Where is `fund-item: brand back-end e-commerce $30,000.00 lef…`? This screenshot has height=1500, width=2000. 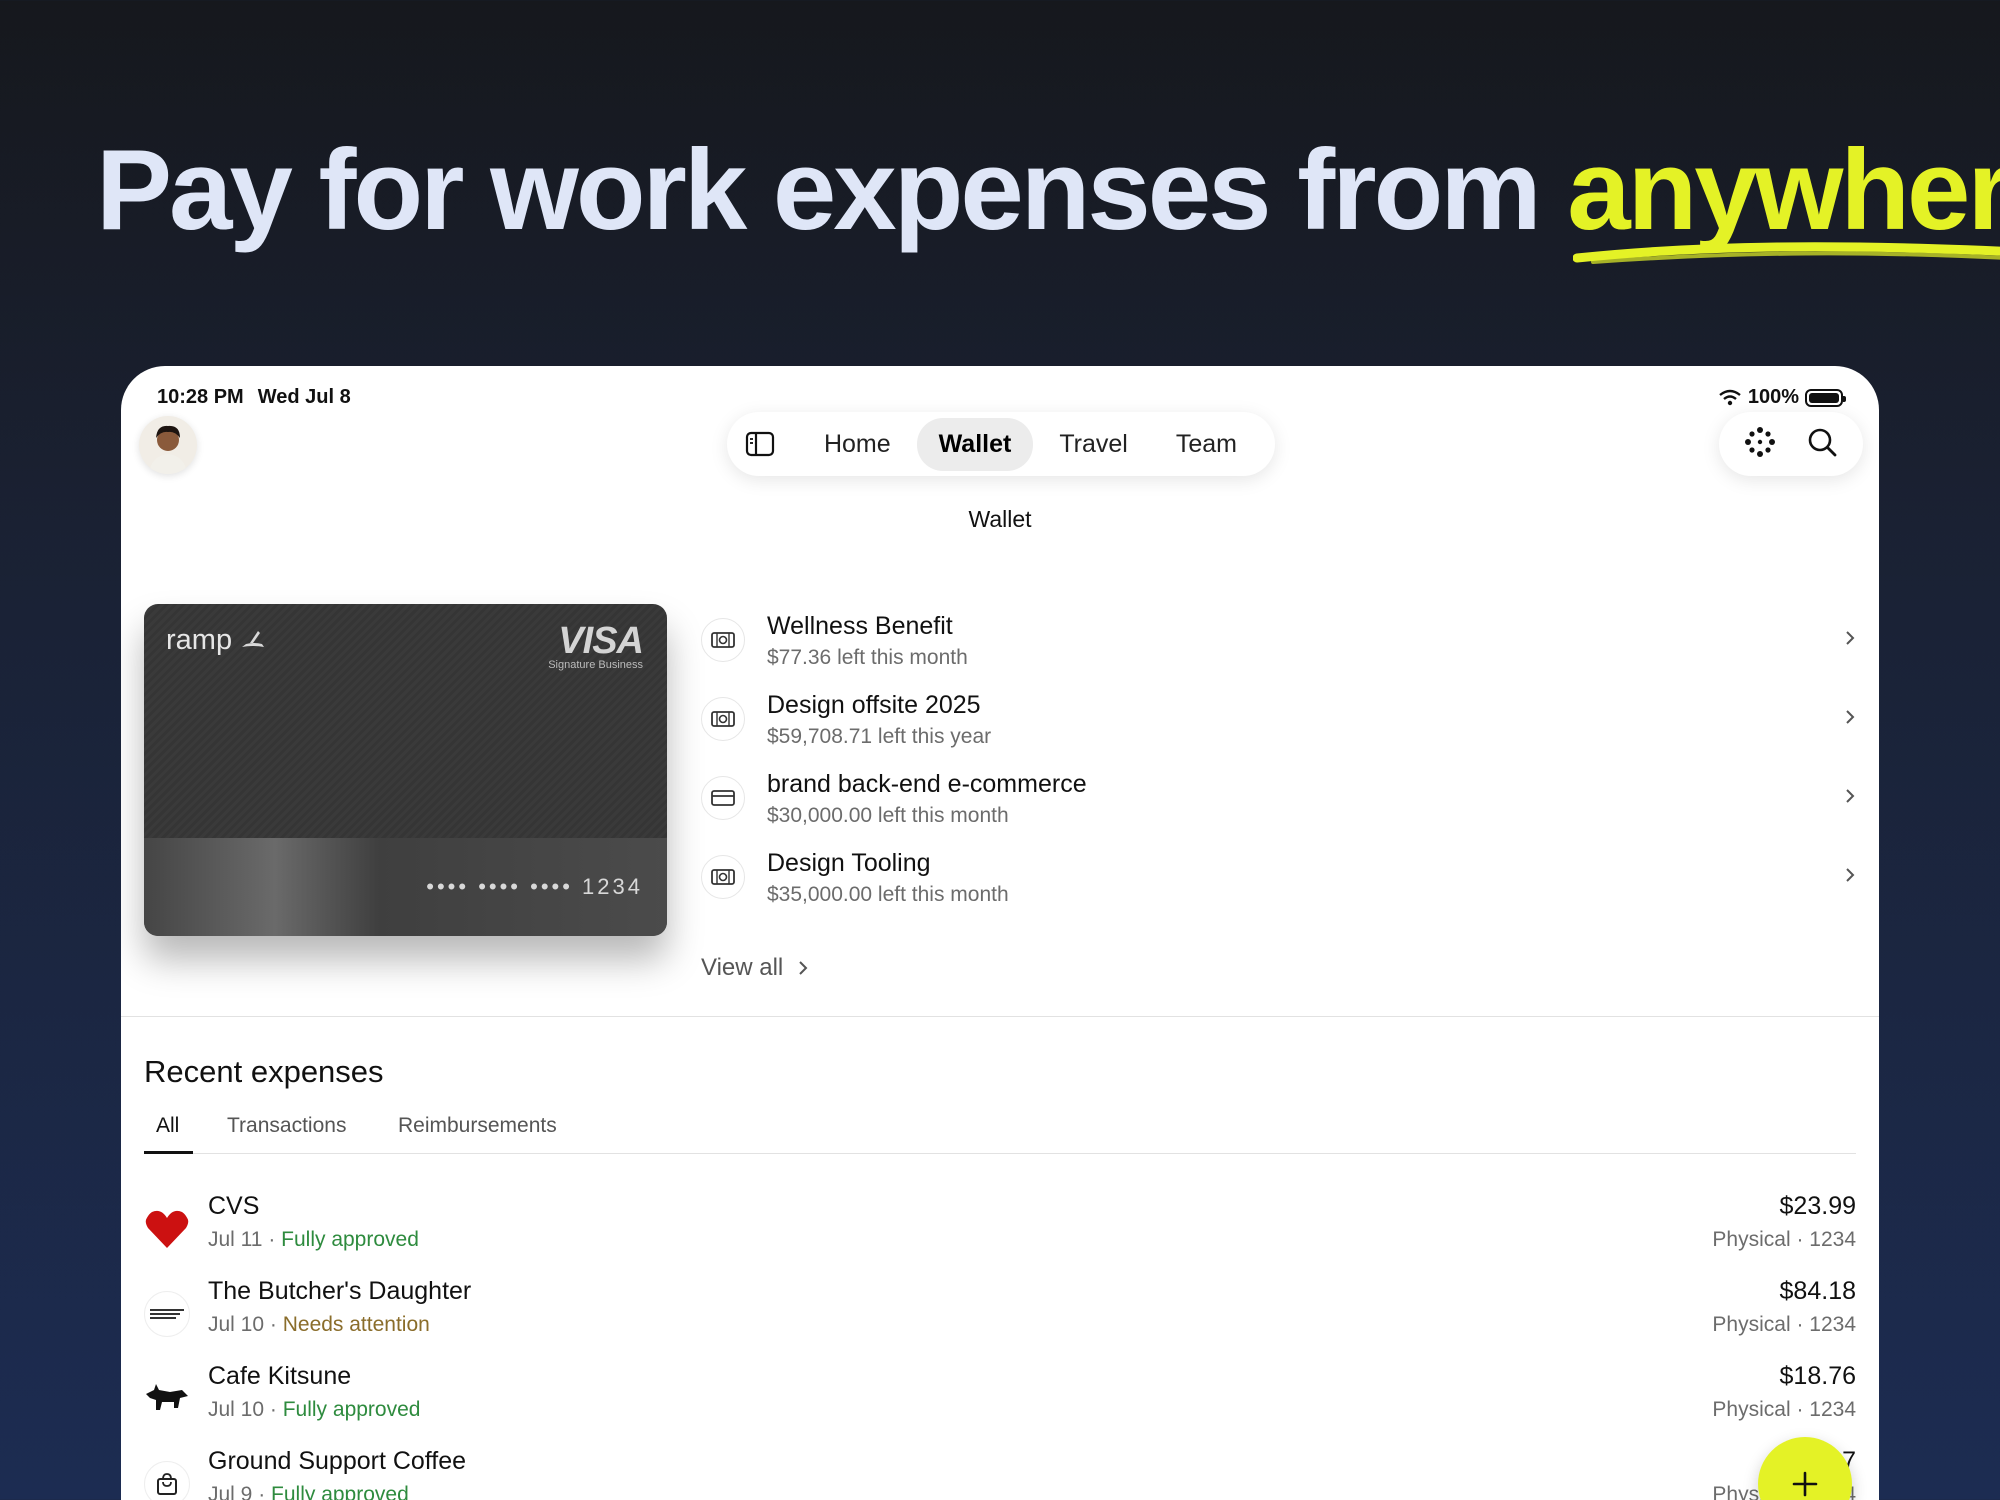
fund-item: brand back-end e-commerce $30,000.00 lef… is located at coordinates (1279, 803).